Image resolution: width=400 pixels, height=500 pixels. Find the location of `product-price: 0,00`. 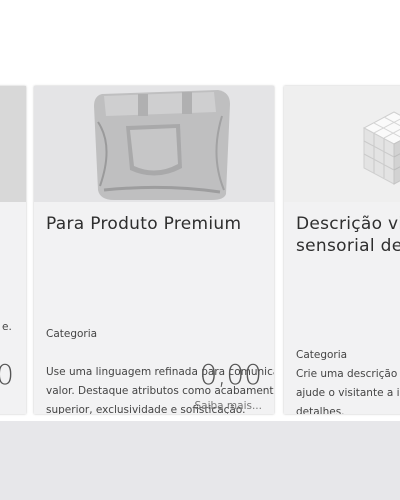

product-price: 0,00 is located at coordinates (230, 374).